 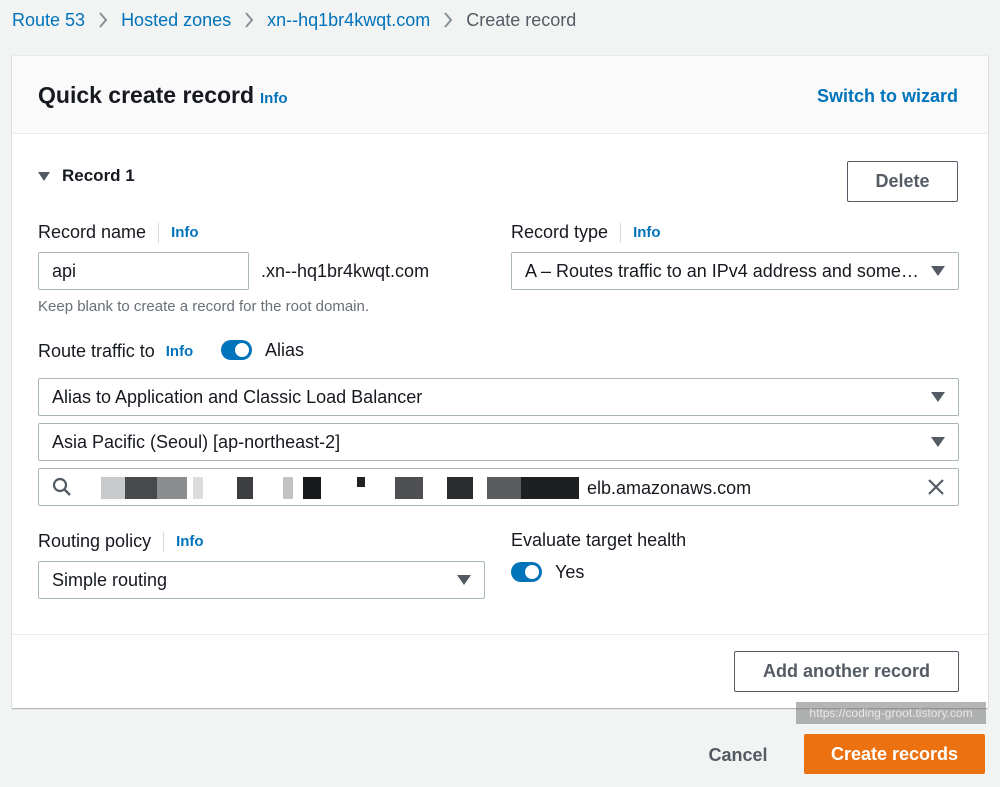 What do you see at coordinates (98, 175) in the screenshot?
I see `record-1-label: Record 1` at bounding box center [98, 175].